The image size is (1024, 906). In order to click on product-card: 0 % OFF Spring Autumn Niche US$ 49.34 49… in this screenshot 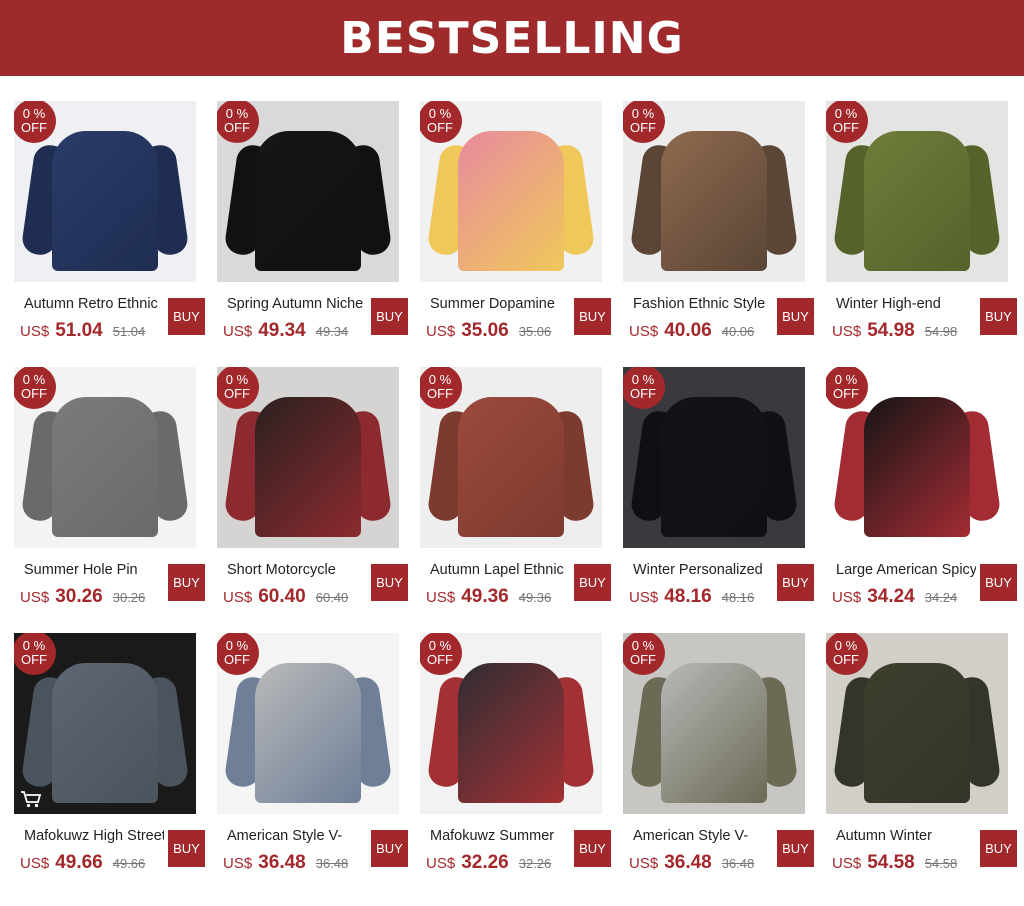, I will do `click(310, 208)`.